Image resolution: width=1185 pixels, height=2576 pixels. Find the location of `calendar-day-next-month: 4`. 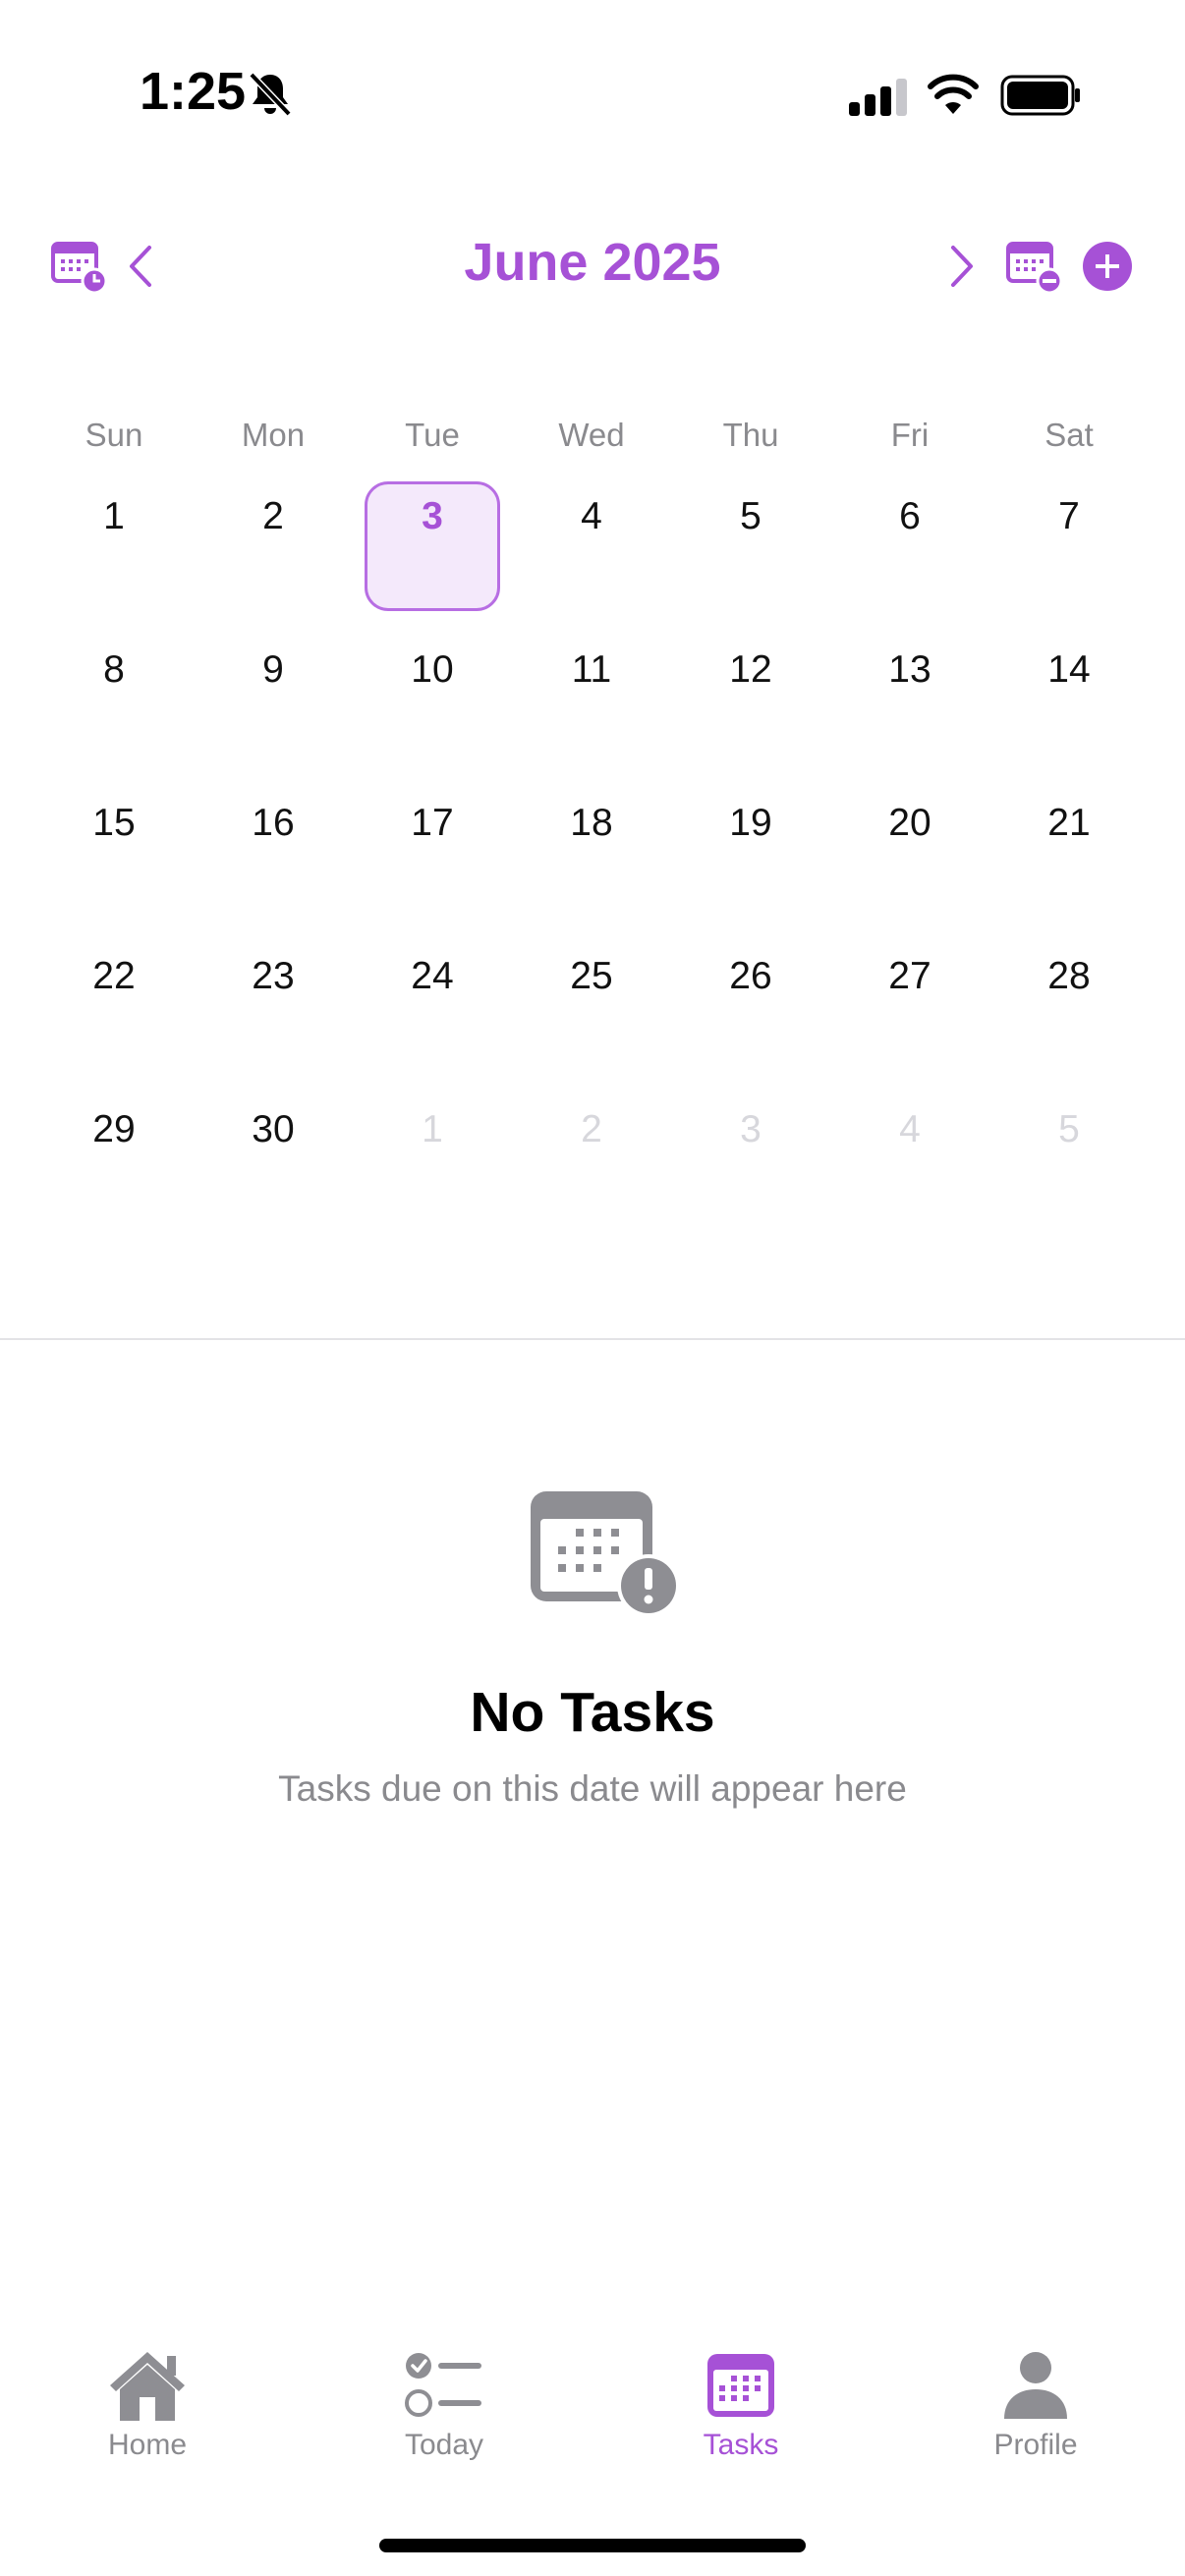

calendar-day-next-month: 4 is located at coordinates (910, 1129).